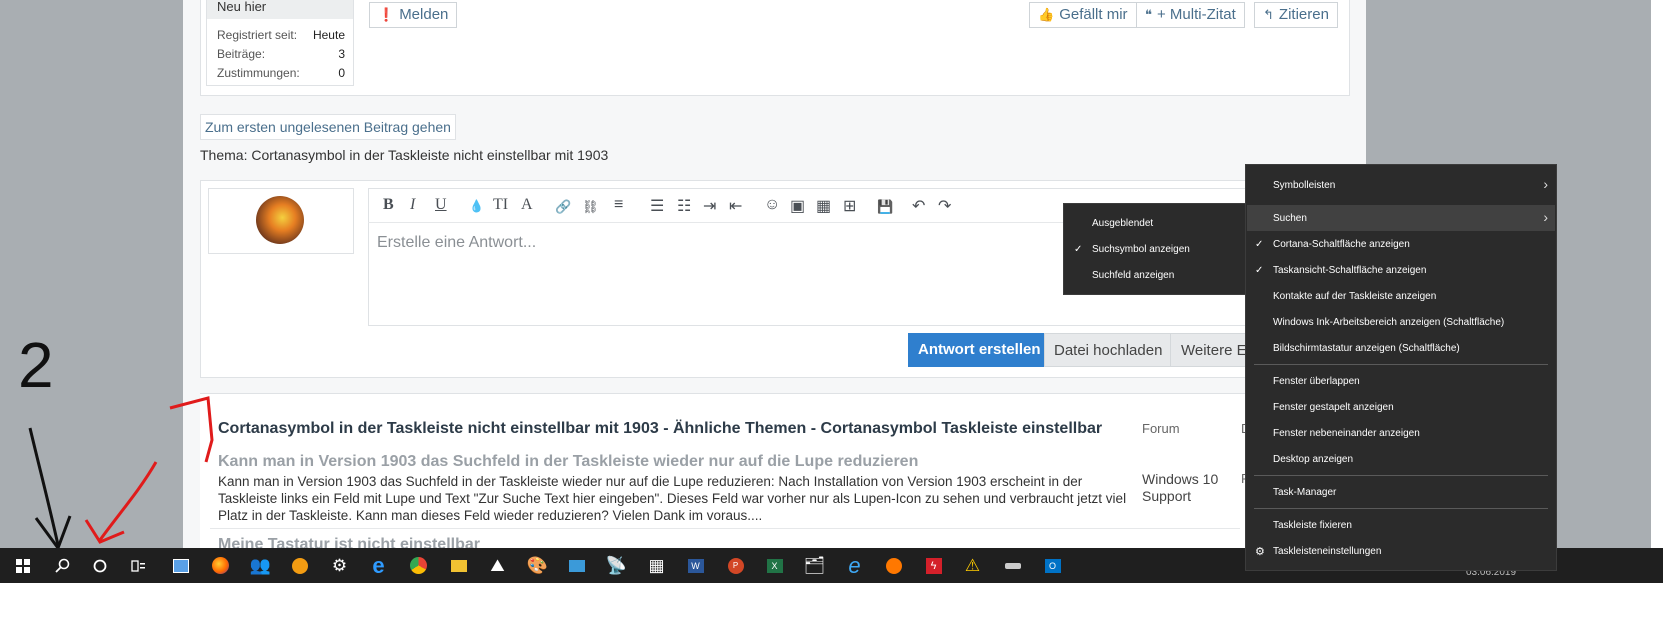 Image resolution: width=1663 pixels, height=625 pixels. Describe the element at coordinates (500, 205) in the screenshot. I see `font-size-icon: TI` at that location.